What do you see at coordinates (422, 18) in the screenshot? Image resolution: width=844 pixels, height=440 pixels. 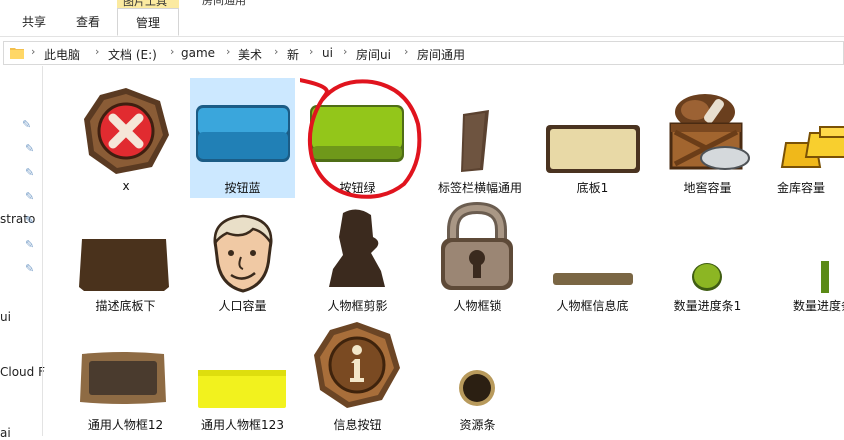 I see `ribbon: 图片工具 房间通用 共享 查看 管理` at bounding box center [422, 18].